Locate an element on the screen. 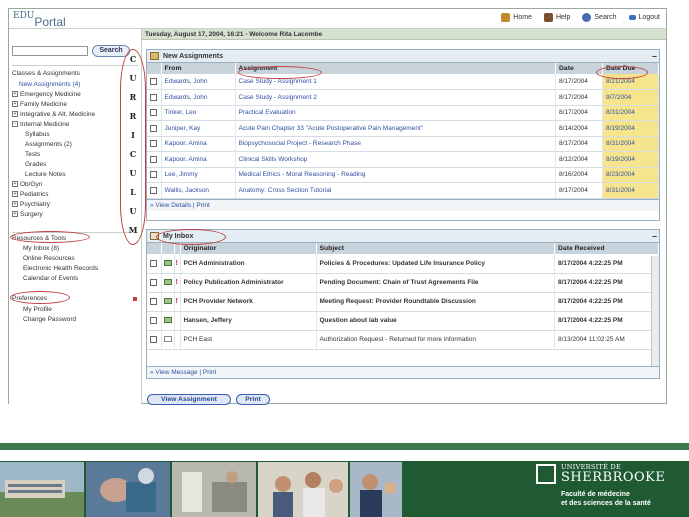  sidebar-item-class: Lecture Notes is located at coordinates (45, 174).